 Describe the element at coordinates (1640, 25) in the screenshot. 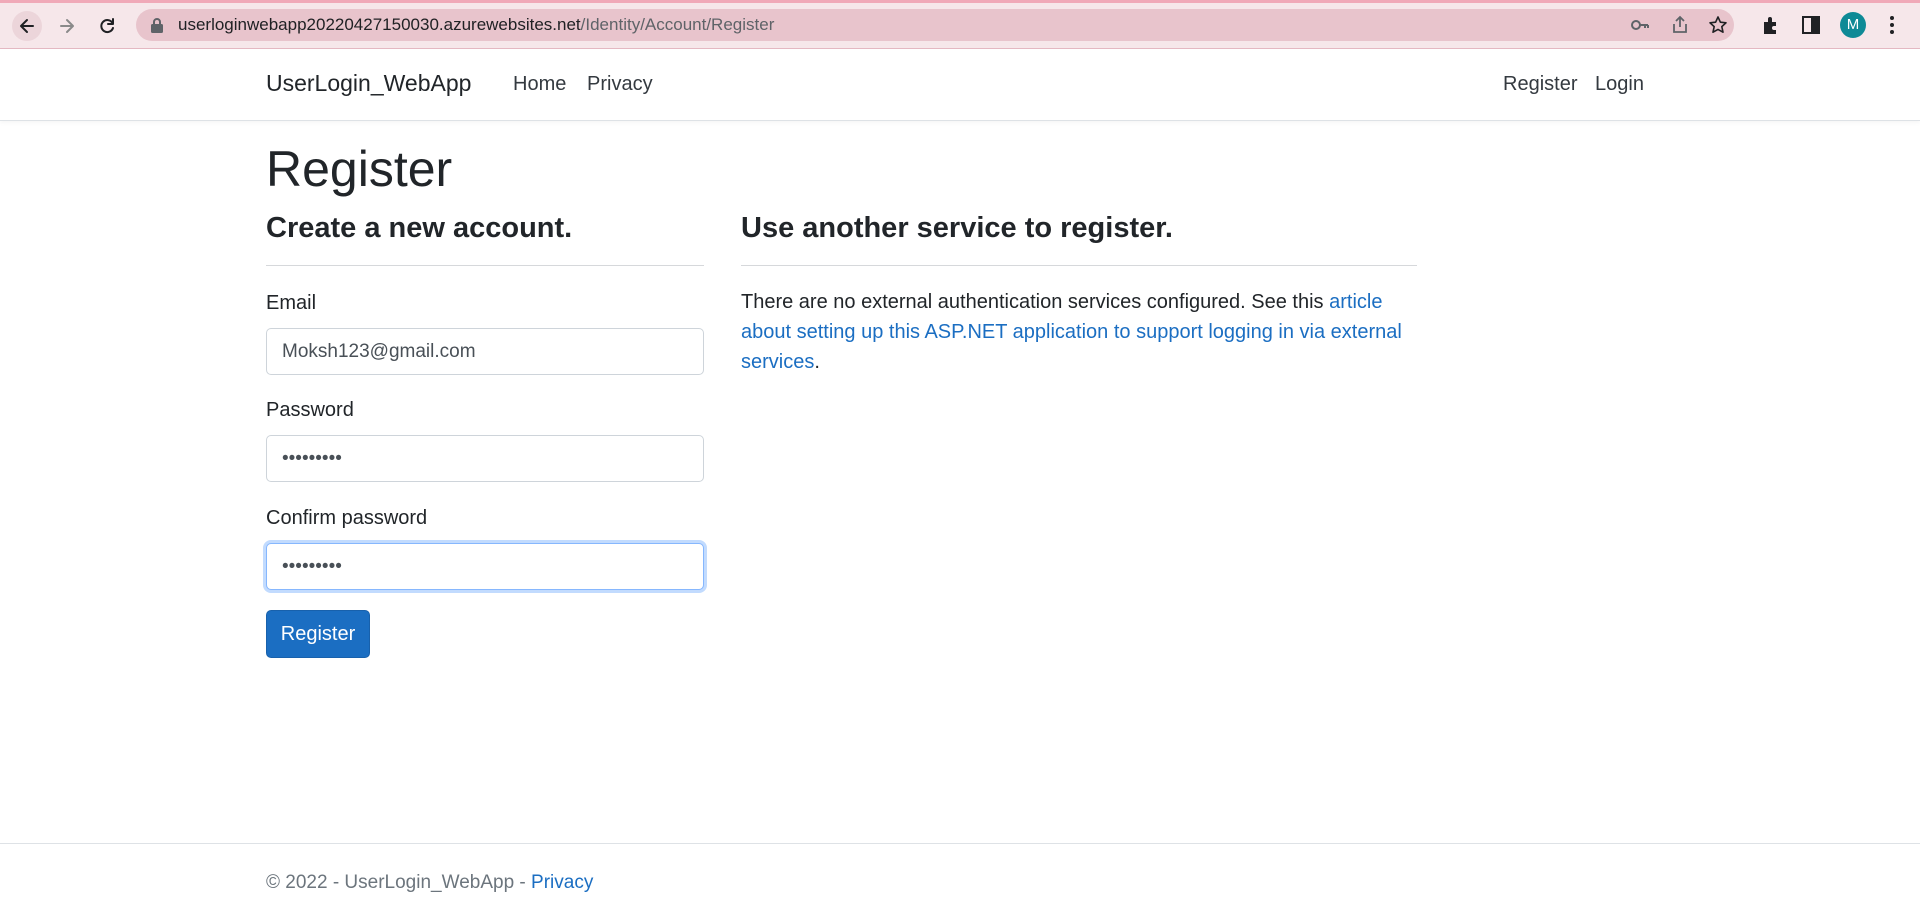

I see `key-icon` at that location.